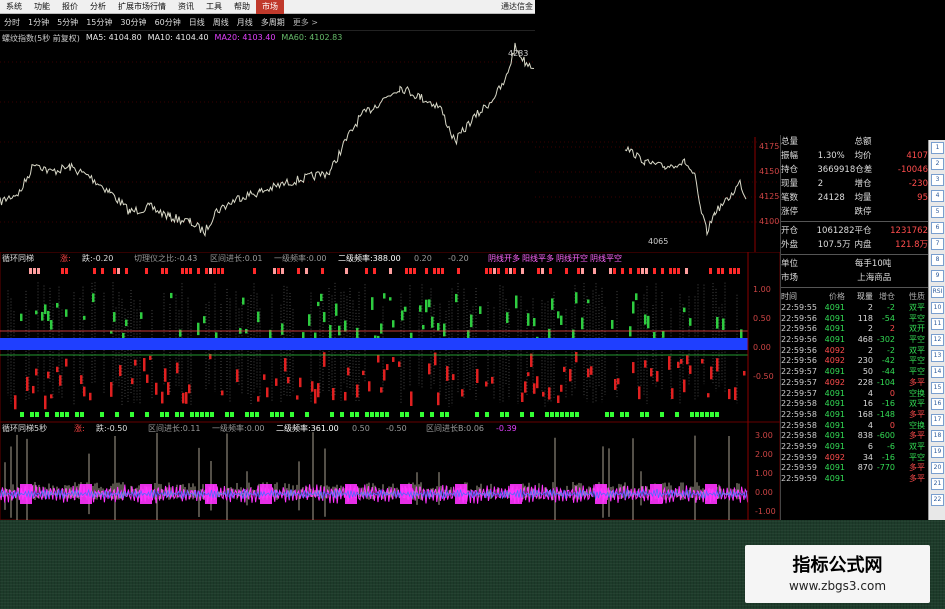 The image size is (945, 609). I want to click on quote-row: 单位 每手10吨, so click(854, 264).